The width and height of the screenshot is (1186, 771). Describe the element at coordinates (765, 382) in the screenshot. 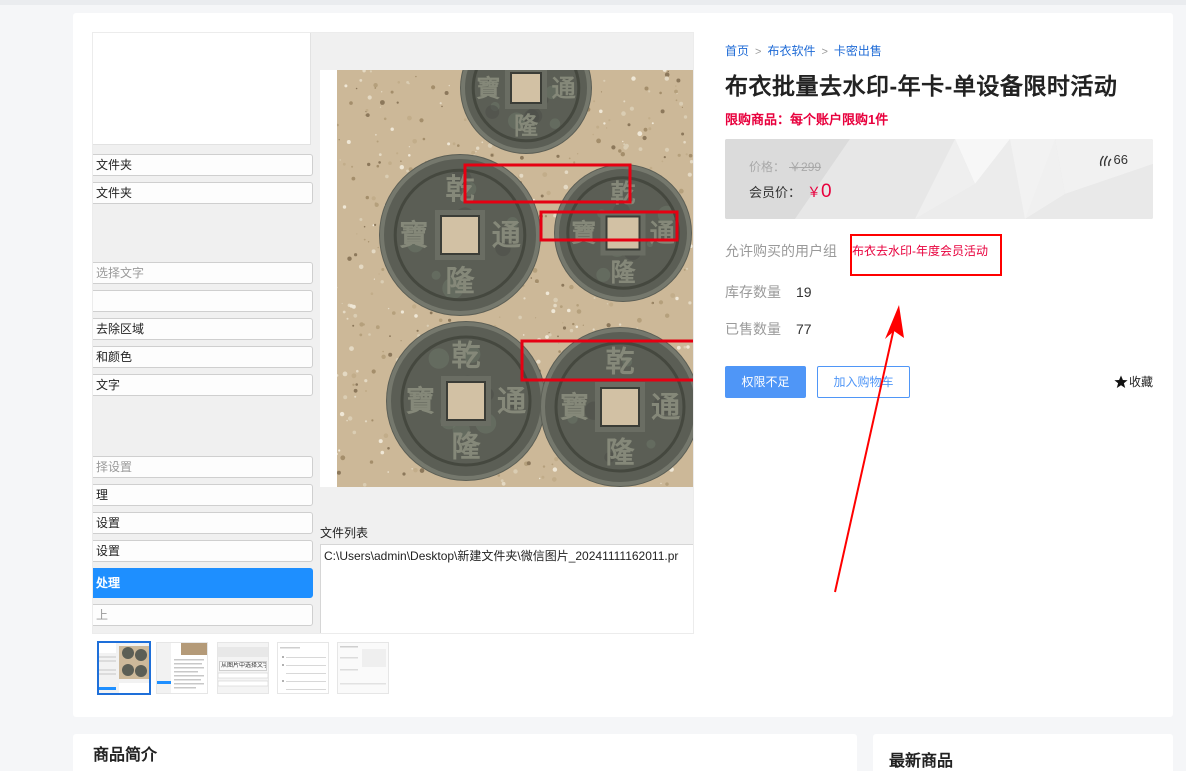

I see `buy-button: 权限不足` at that location.